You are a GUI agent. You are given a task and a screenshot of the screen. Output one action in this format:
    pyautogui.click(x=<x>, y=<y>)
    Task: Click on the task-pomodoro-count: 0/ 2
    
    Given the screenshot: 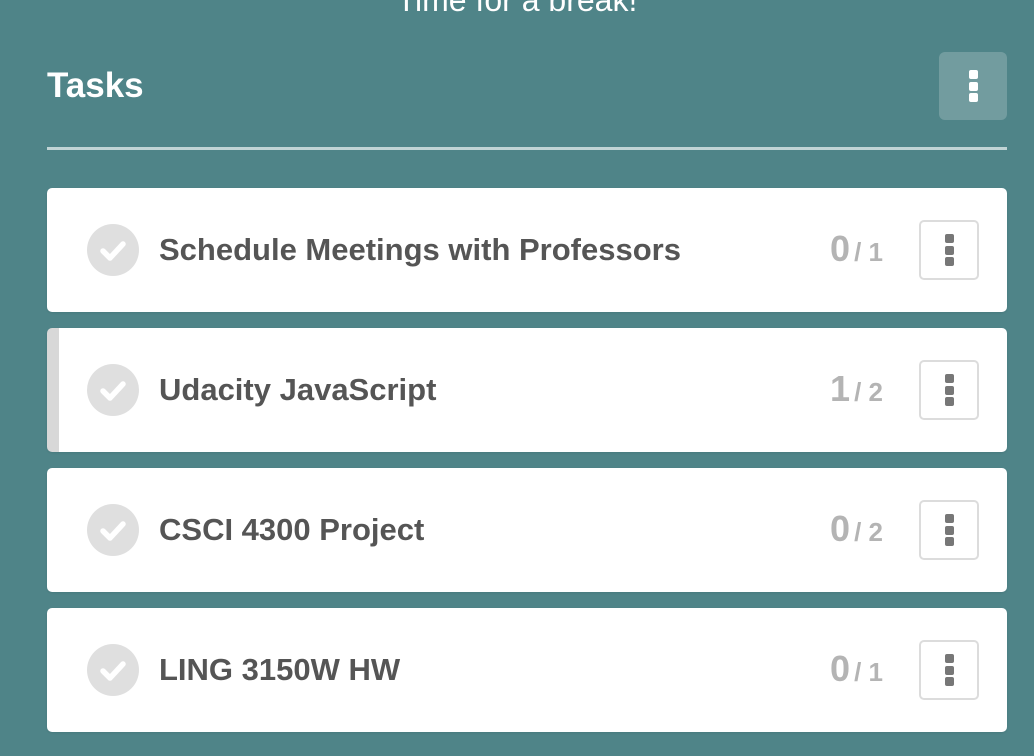 What is the action you would take?
    pyautogui.click(x=856, y=533)
    